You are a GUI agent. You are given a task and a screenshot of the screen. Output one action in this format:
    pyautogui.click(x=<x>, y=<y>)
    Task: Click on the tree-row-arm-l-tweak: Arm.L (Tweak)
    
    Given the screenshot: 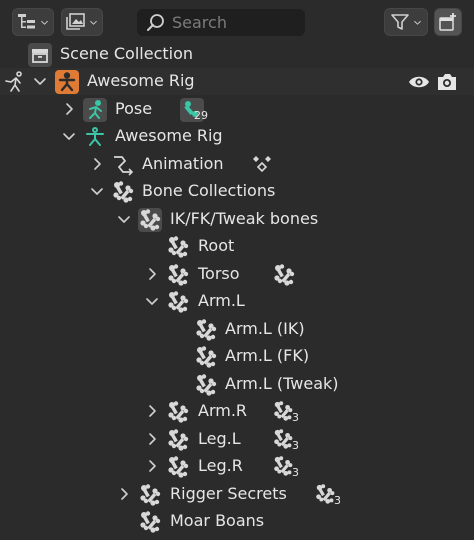 What is the action you would take?
    pyautogui.click(x=237, y=384)
    